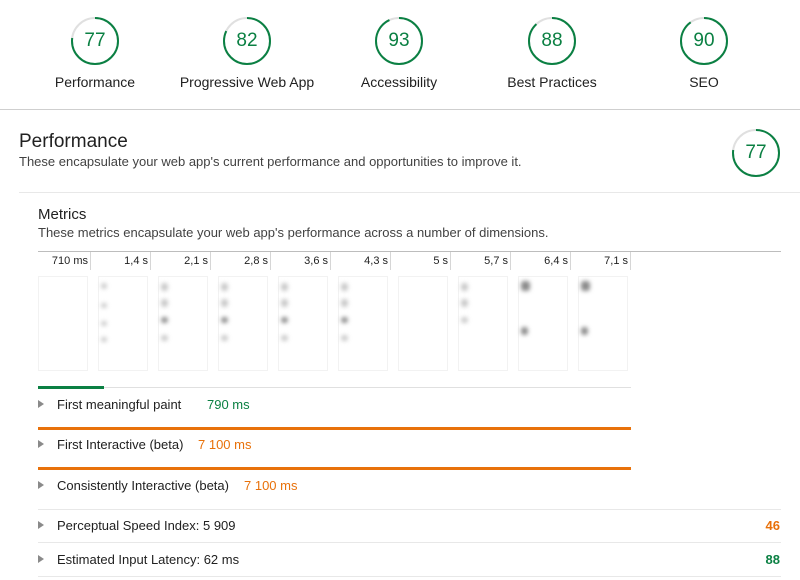 This screenshot has height=580, width=800. I want to click on frame-time-label: 4,3 s, so click(376, 261).